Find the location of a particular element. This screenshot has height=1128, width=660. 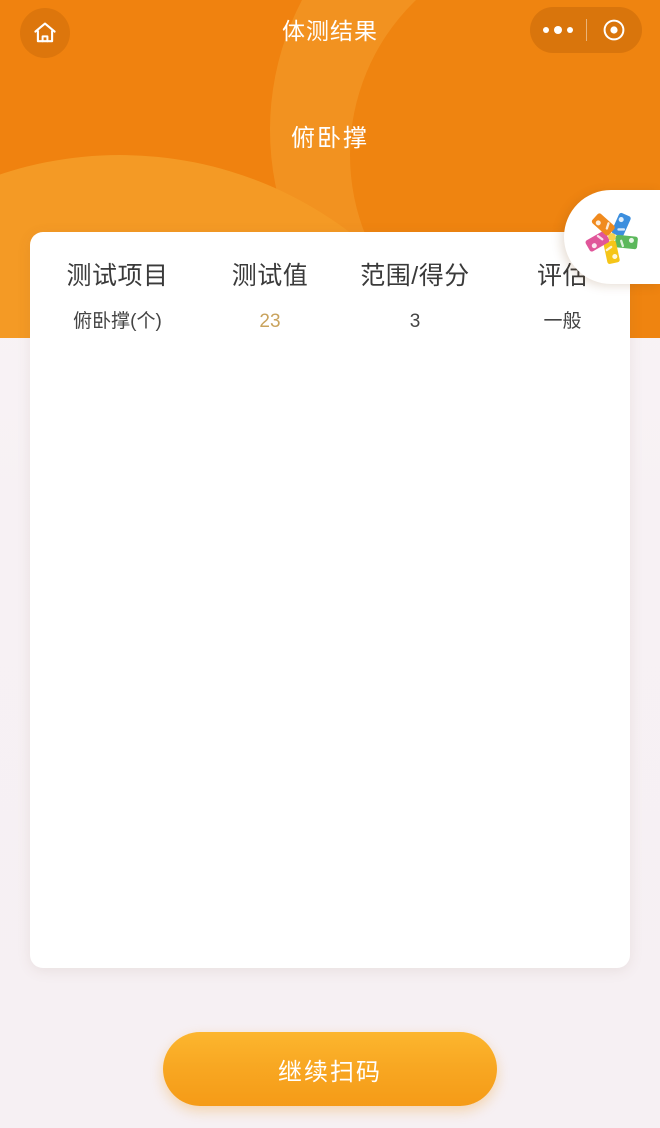

test-item-subtitle: 俯卧撑 is located at coordinates (330, 138).